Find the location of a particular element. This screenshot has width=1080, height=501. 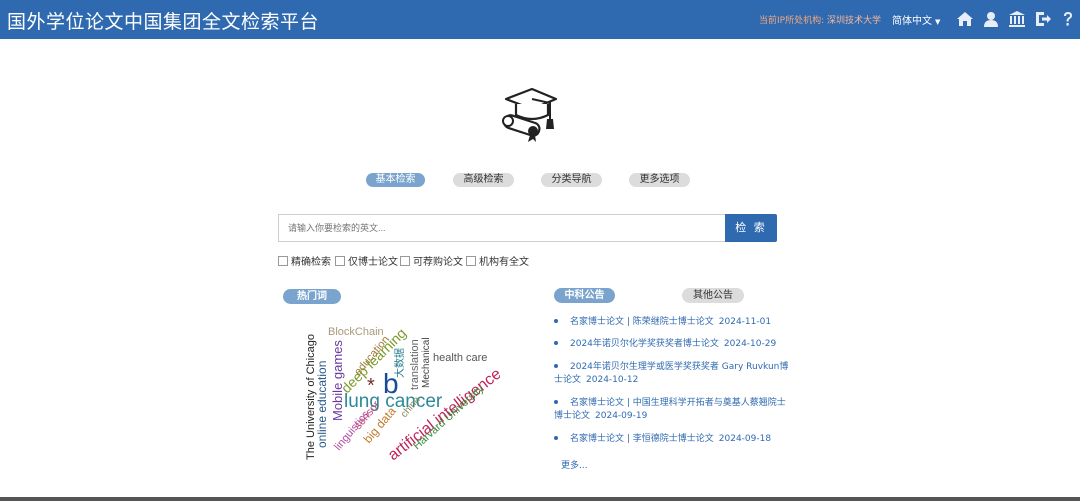

option-institution-fulltext: 机构有全文 is located at coordinates (497, 262).